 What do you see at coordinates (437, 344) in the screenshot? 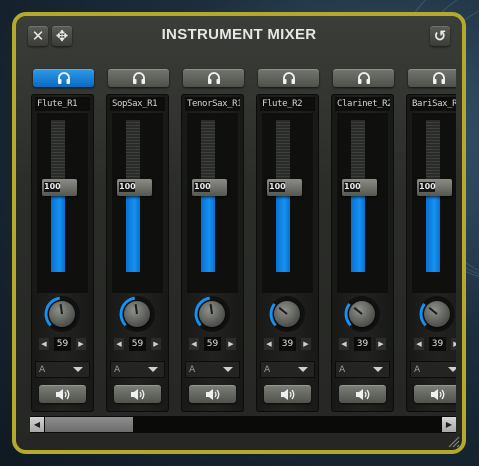
I see `pan-value: 39` at bounding box center [437, 344].